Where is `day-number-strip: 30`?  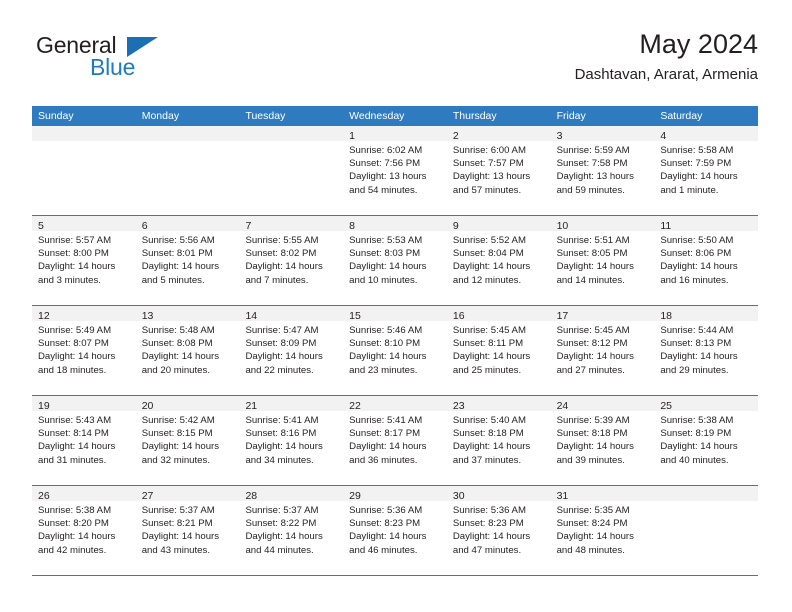 day-number-strip: 30 is located at coordinates (498, 494).